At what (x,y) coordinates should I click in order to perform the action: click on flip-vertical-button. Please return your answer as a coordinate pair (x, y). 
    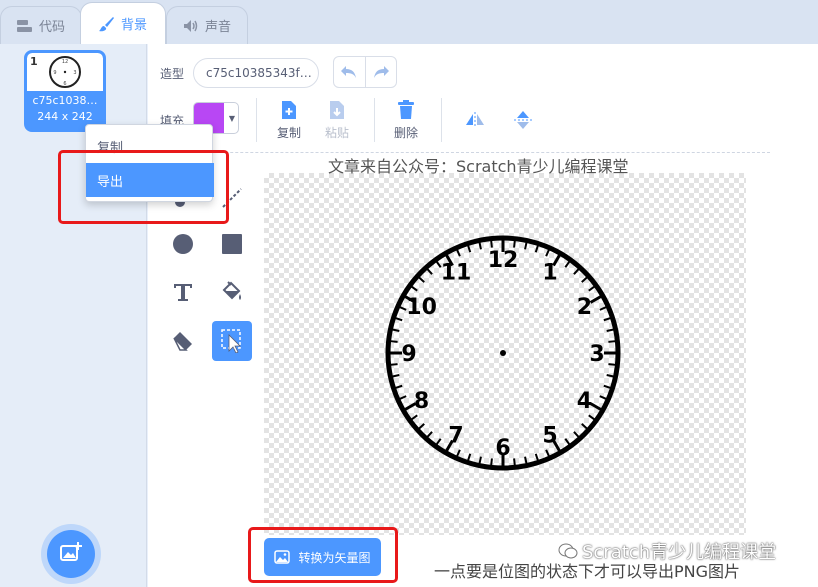
    Looking at the image, I should click on (523, 120).